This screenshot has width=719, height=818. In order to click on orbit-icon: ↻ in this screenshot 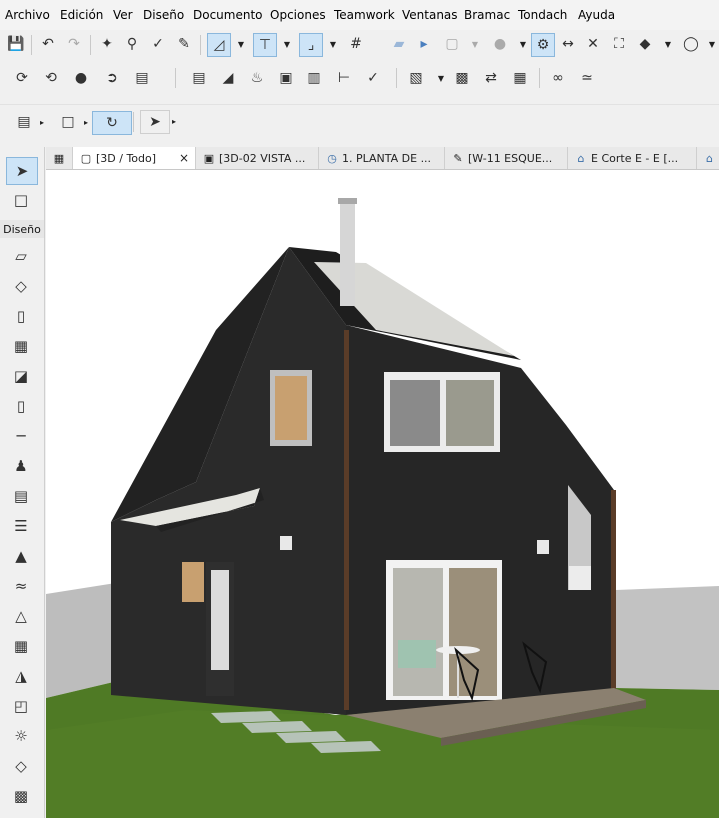, I will do `click(112, 123)`.